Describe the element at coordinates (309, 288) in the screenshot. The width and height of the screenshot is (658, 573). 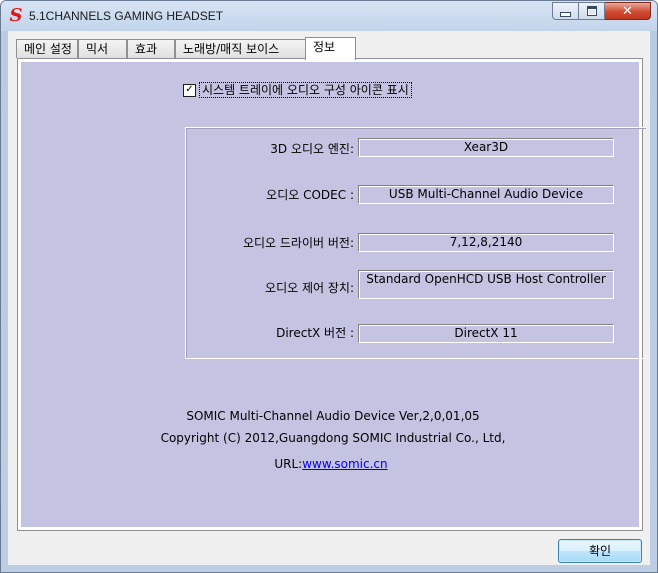
I see `field-label-control-device: 오디오 제어 장치:` at that location.